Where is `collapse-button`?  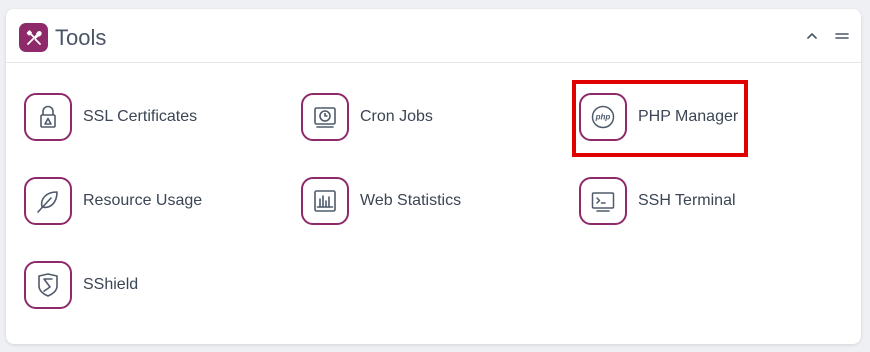 collapse-button is located at coordinates (812, 36).